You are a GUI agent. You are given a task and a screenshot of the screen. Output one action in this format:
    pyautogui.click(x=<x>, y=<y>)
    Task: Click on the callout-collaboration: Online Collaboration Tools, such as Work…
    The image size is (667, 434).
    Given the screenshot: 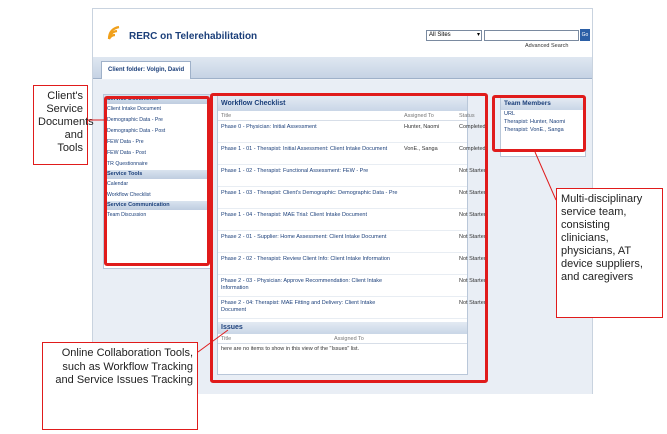 What is the action you would take?
    pyautogui.click(x=120, y=386)
    